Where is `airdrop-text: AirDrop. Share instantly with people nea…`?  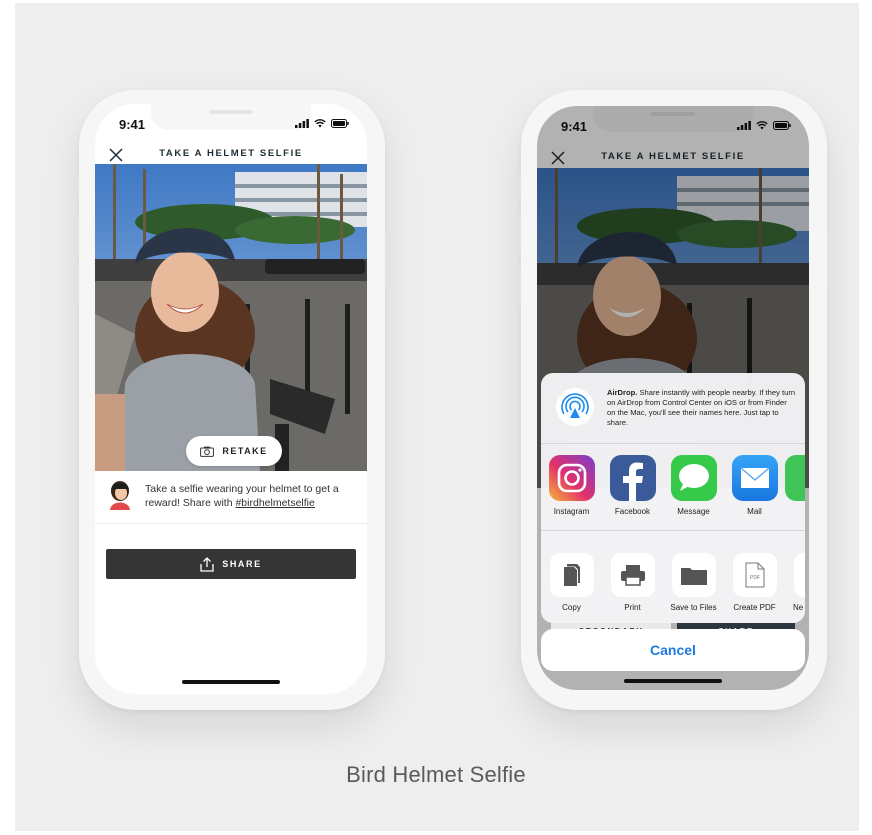
airdrop-text: AirDrop. Share instantly with people nea… is located at coordinates (701, 407).